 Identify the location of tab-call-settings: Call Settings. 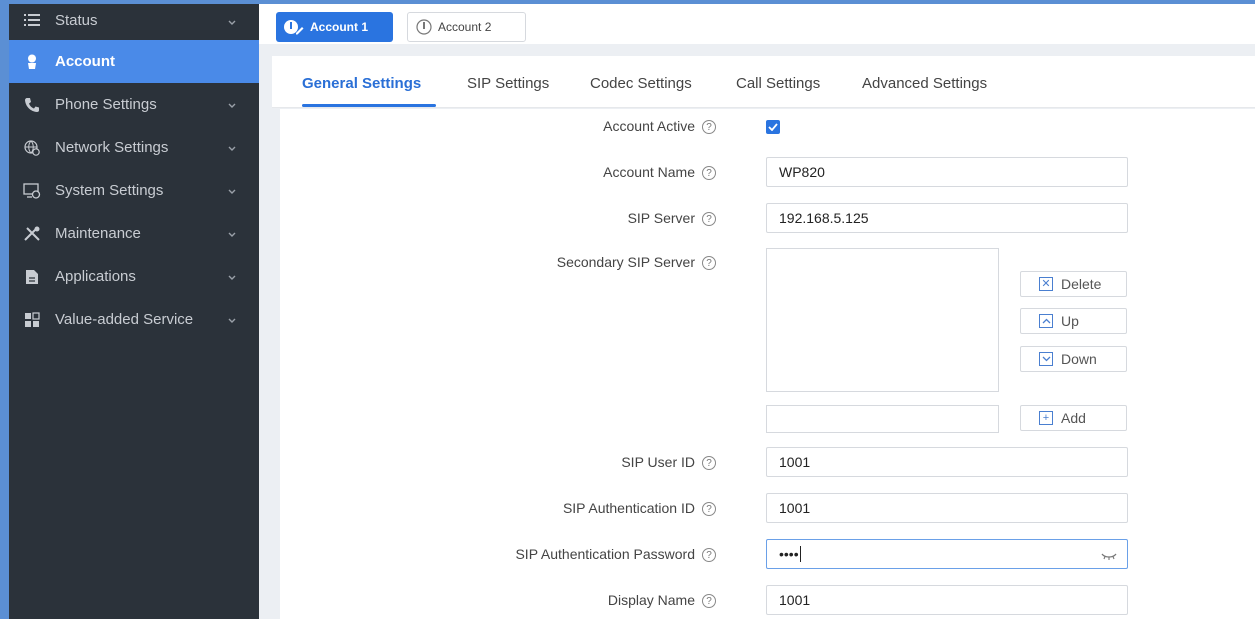
(778, 83).